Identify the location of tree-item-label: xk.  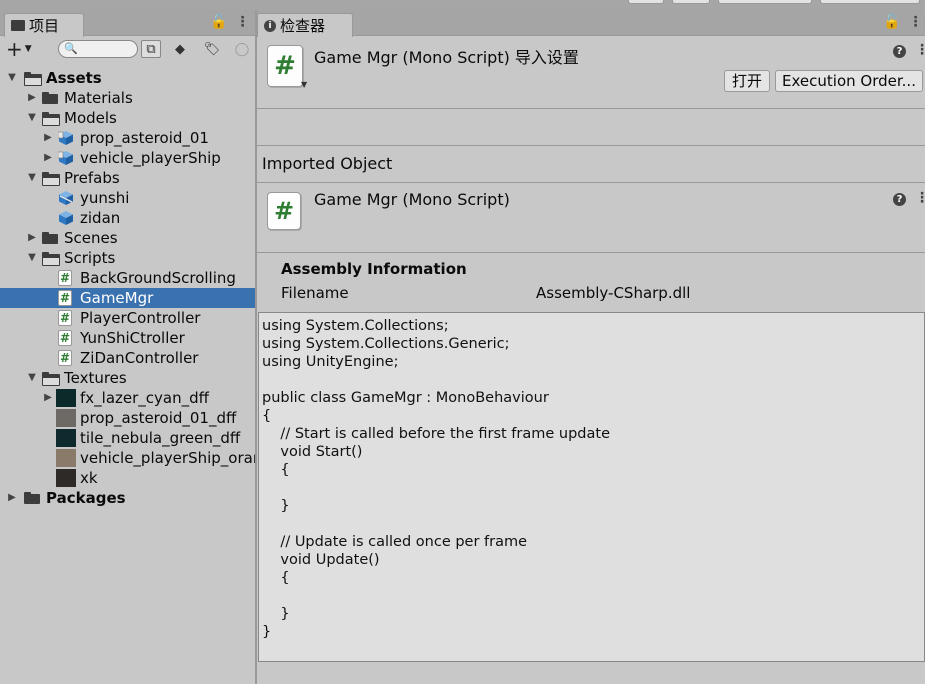
(89, 478).